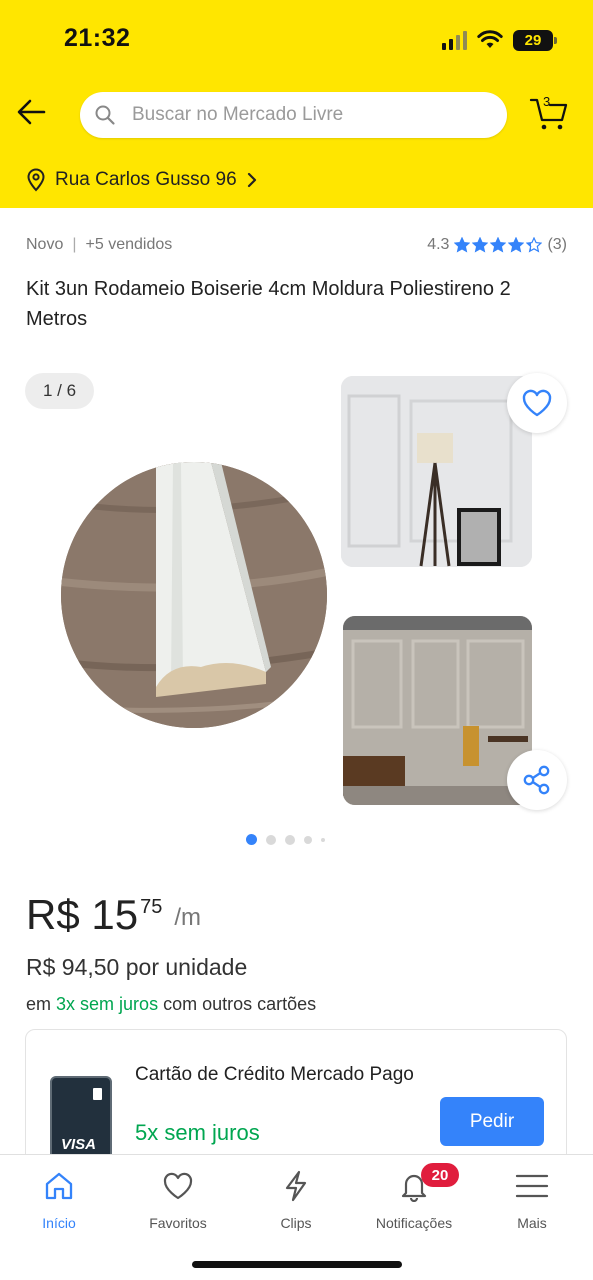 This screenshot has width=593, height=1280. Describe the element at coordinates (146, 179) in the screenshot. I see `address-text: Rua Carlos Gusso 96` at that location.